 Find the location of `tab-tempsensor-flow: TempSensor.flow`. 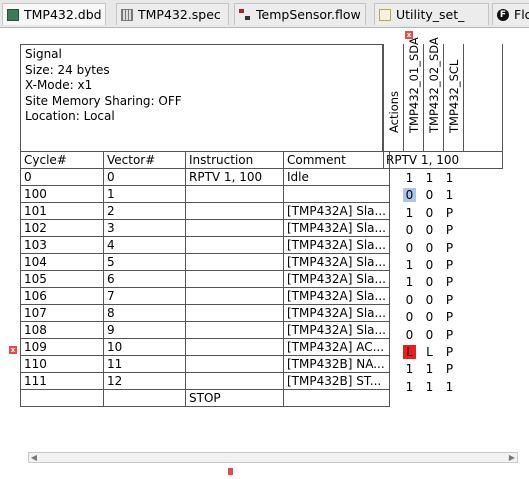

tab-tempsensor-flow: TempSensor.flow is located at coordinates (300, 14).